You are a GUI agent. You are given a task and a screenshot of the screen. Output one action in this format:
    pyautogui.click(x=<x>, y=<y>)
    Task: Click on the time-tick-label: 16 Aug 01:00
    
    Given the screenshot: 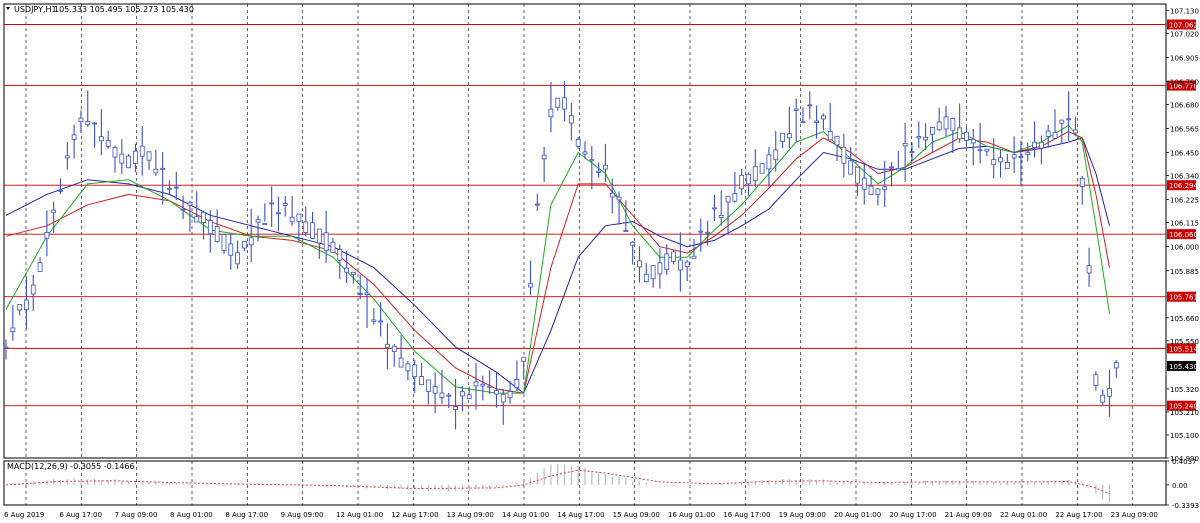 What is the action you would take?
    pyautogui.click(x=691, y=515)
    